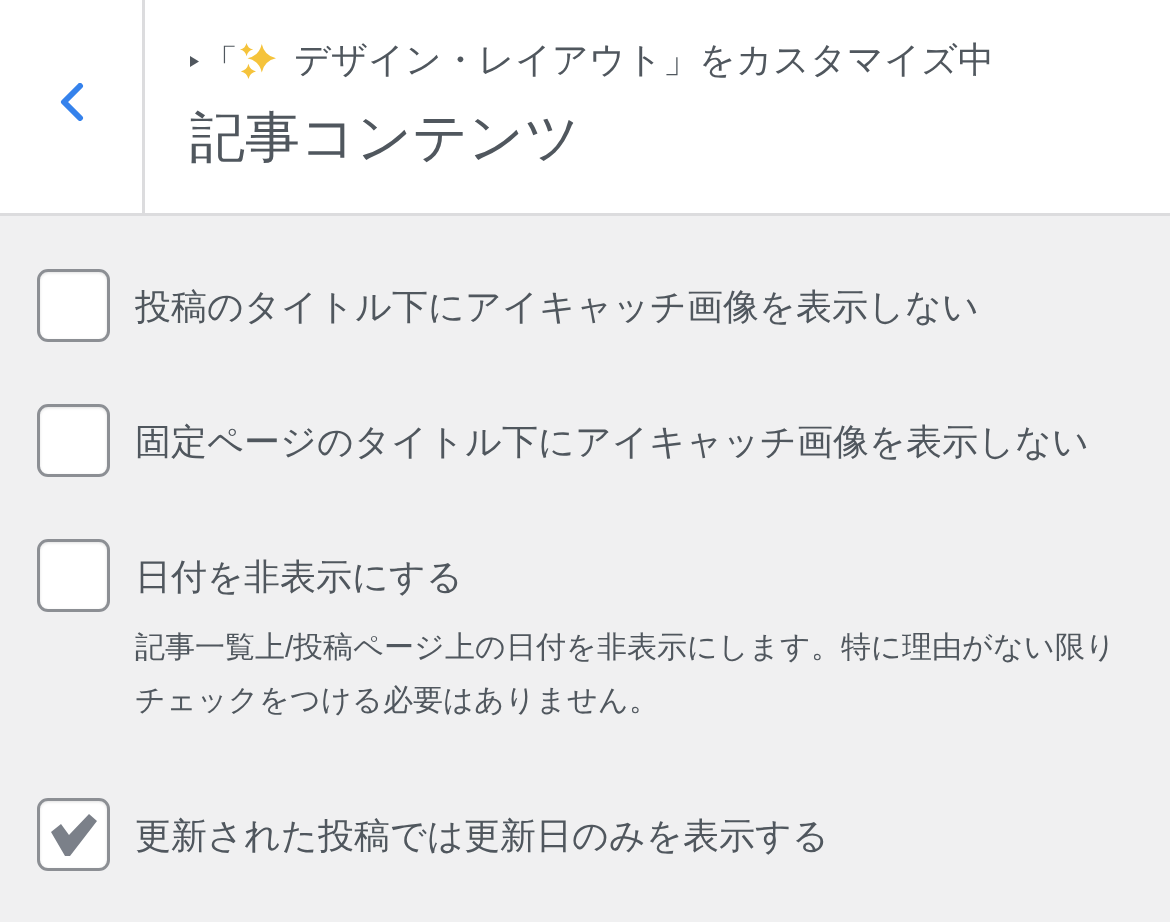  I want to click on breadcrumb-text: デザイン・レイアウト」をカスタマイズ中, so click(644, 61).